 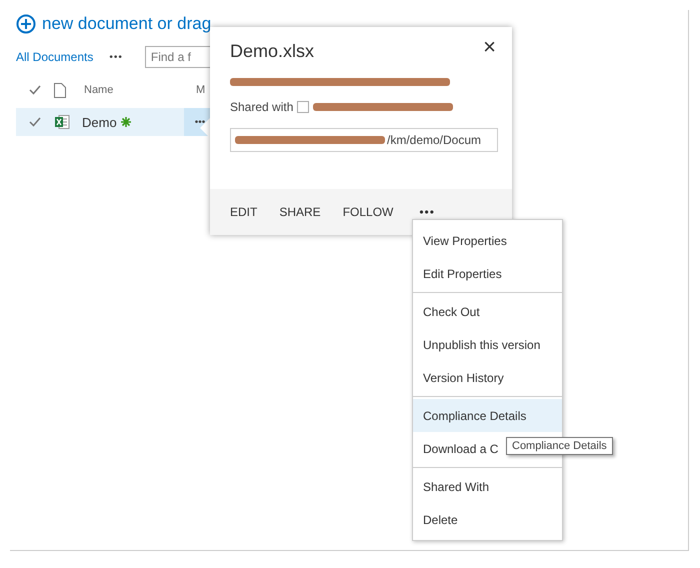 I want to click on excel-file-icon, so click(x=62, y=122).